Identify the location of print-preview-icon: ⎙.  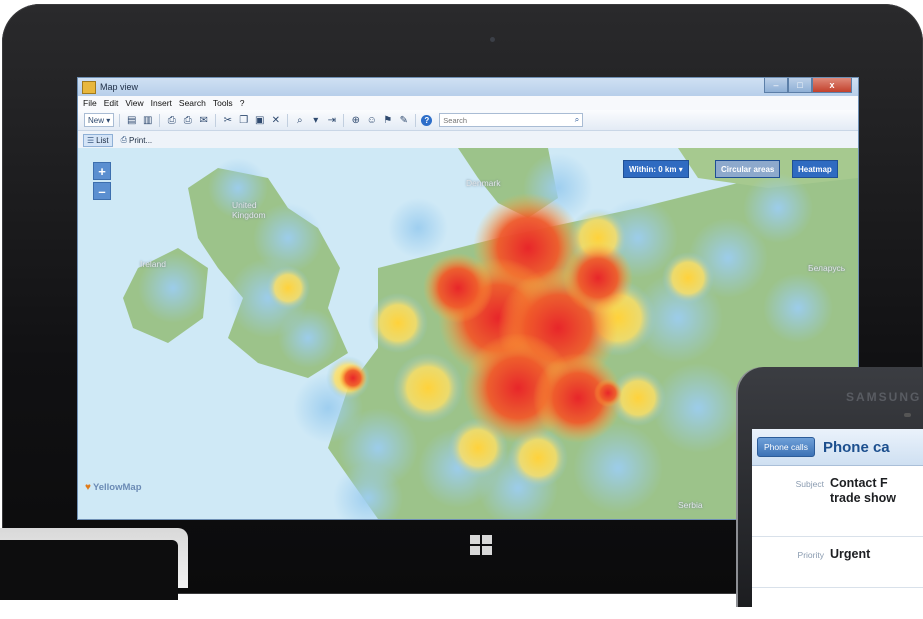
(171, 120).